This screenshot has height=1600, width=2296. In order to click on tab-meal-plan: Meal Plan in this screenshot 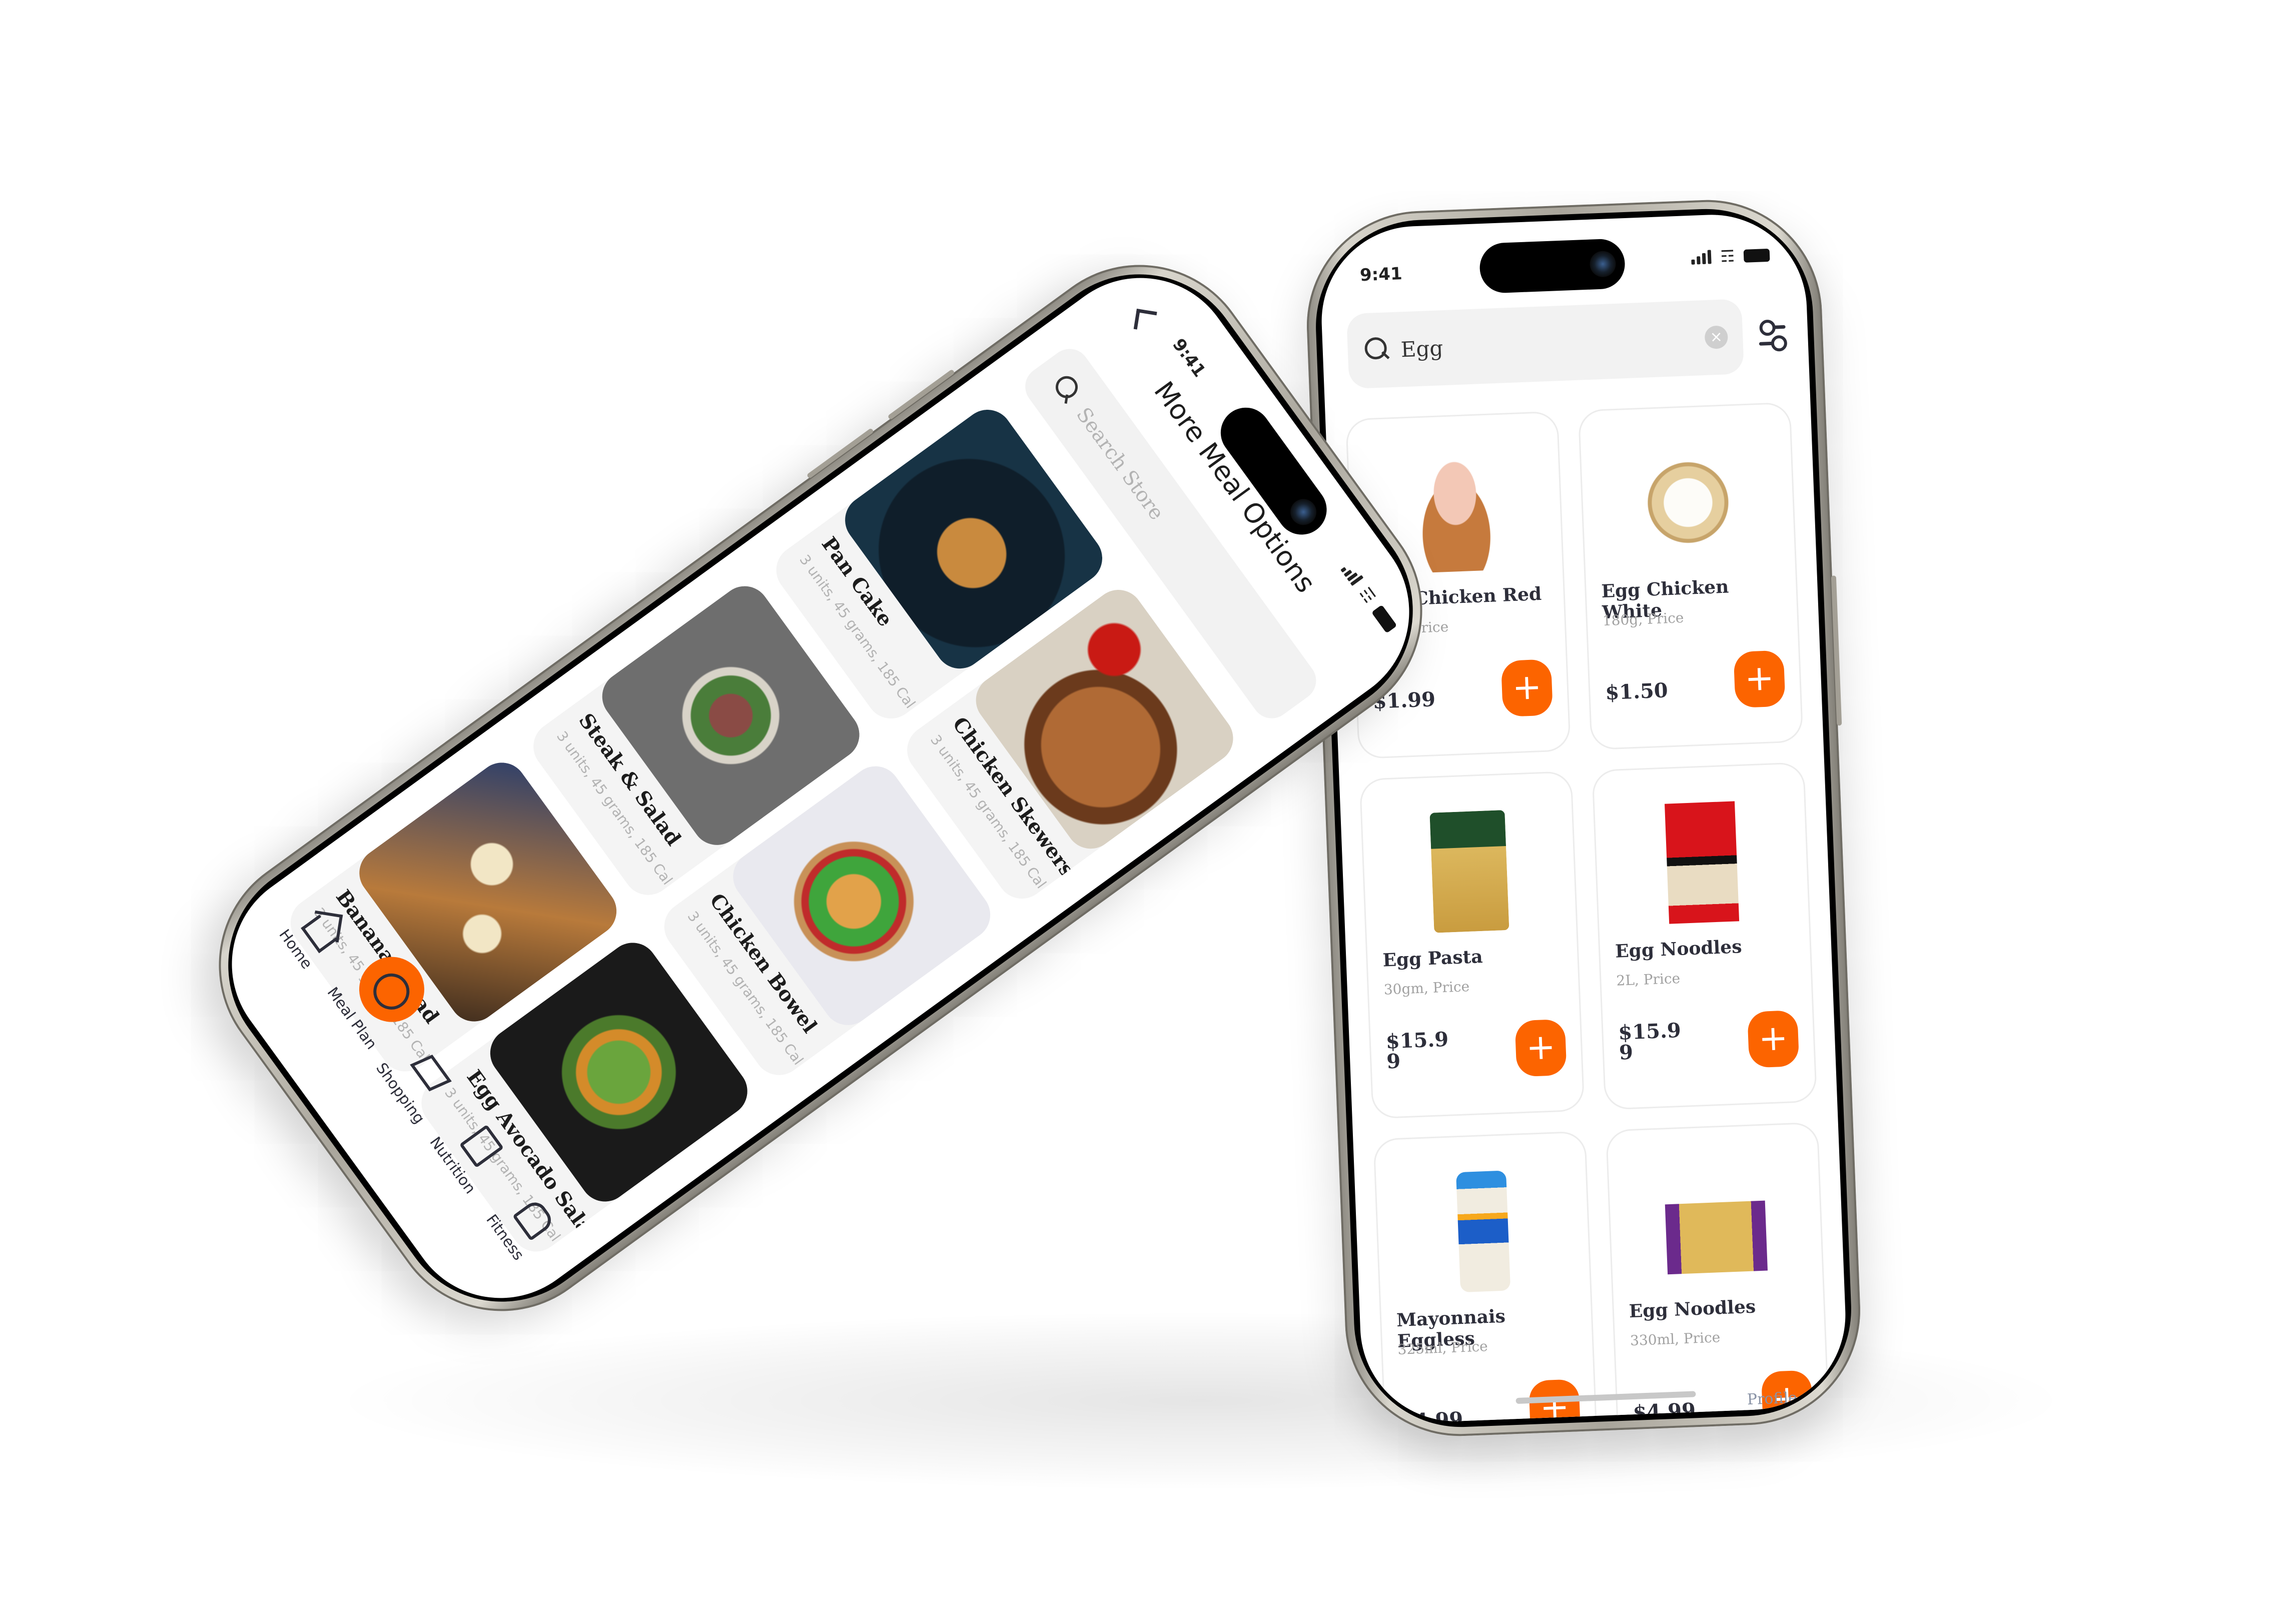, I will do `click(379, 1000)`.